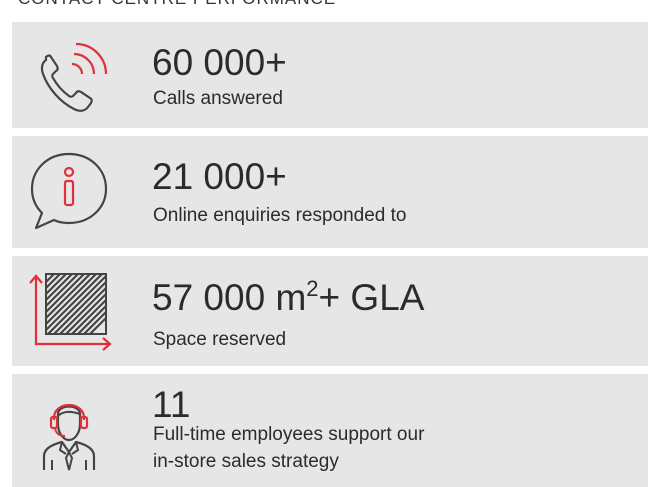 This screenshot has width=648, height=487. Describe the element at coordinates (70, 312) in the screenshot. I see `floor-area-icon` at that location.